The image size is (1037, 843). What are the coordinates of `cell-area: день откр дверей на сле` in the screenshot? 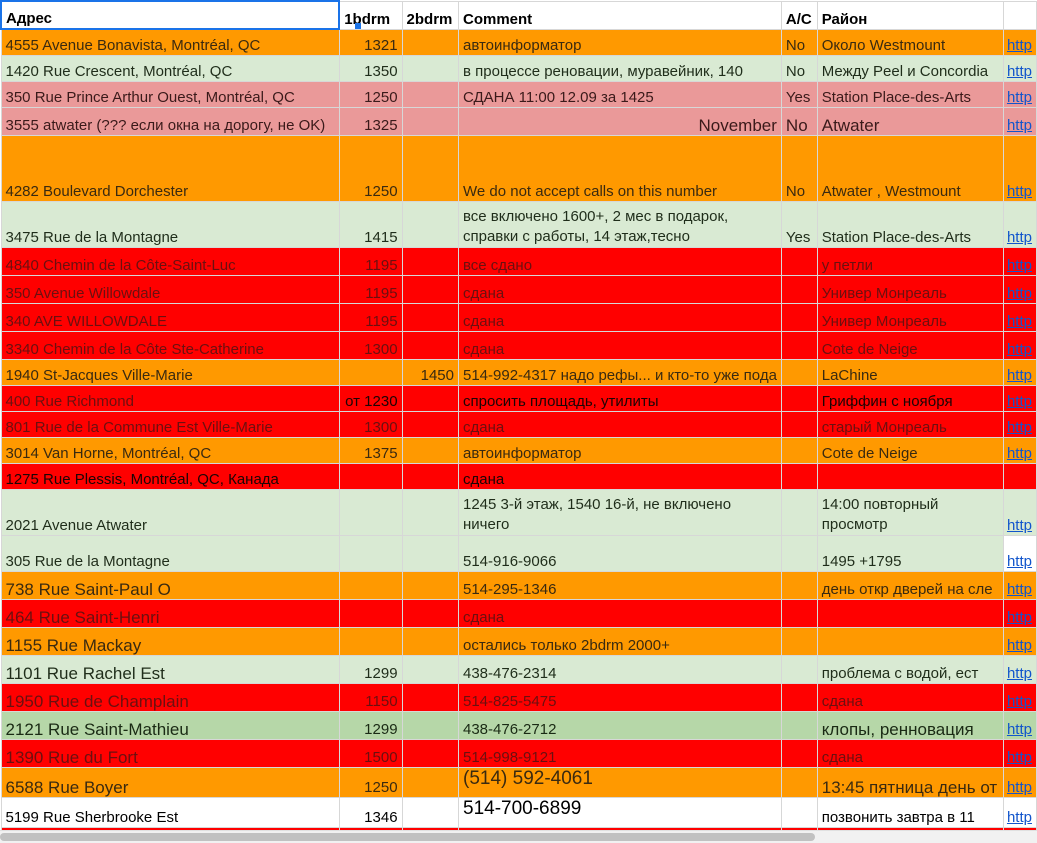 It's located at (910, 585).